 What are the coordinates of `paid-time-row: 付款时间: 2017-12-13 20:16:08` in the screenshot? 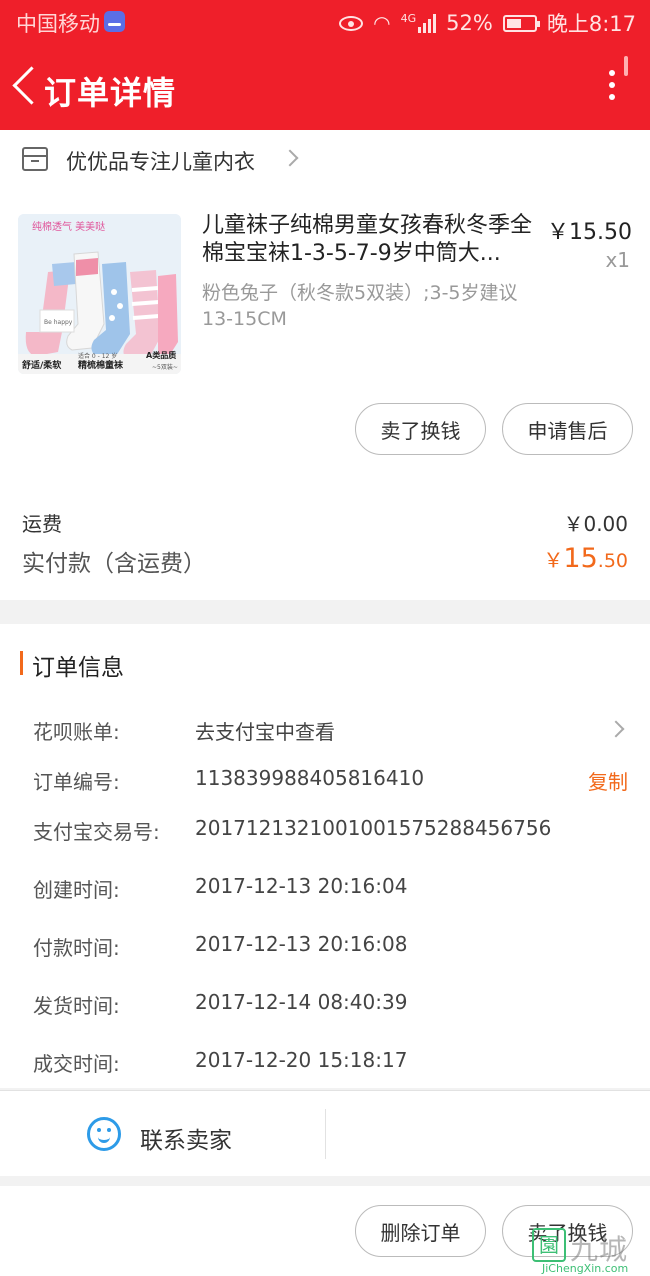 It's located at (325, 944).